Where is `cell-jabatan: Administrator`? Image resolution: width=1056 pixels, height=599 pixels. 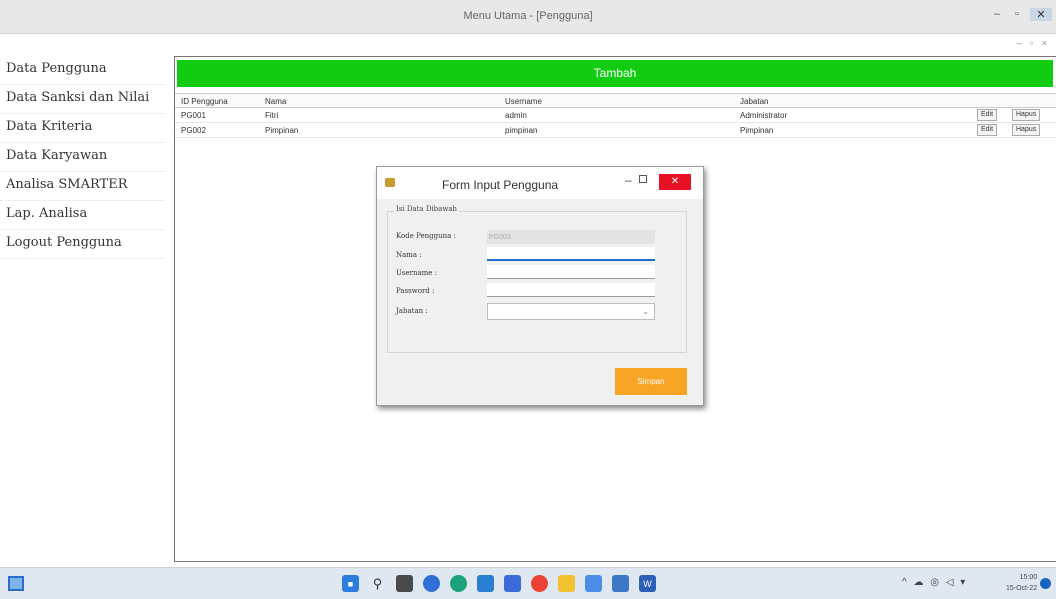
cell-jabatan: Administrator is located at coordinates (764, 115).